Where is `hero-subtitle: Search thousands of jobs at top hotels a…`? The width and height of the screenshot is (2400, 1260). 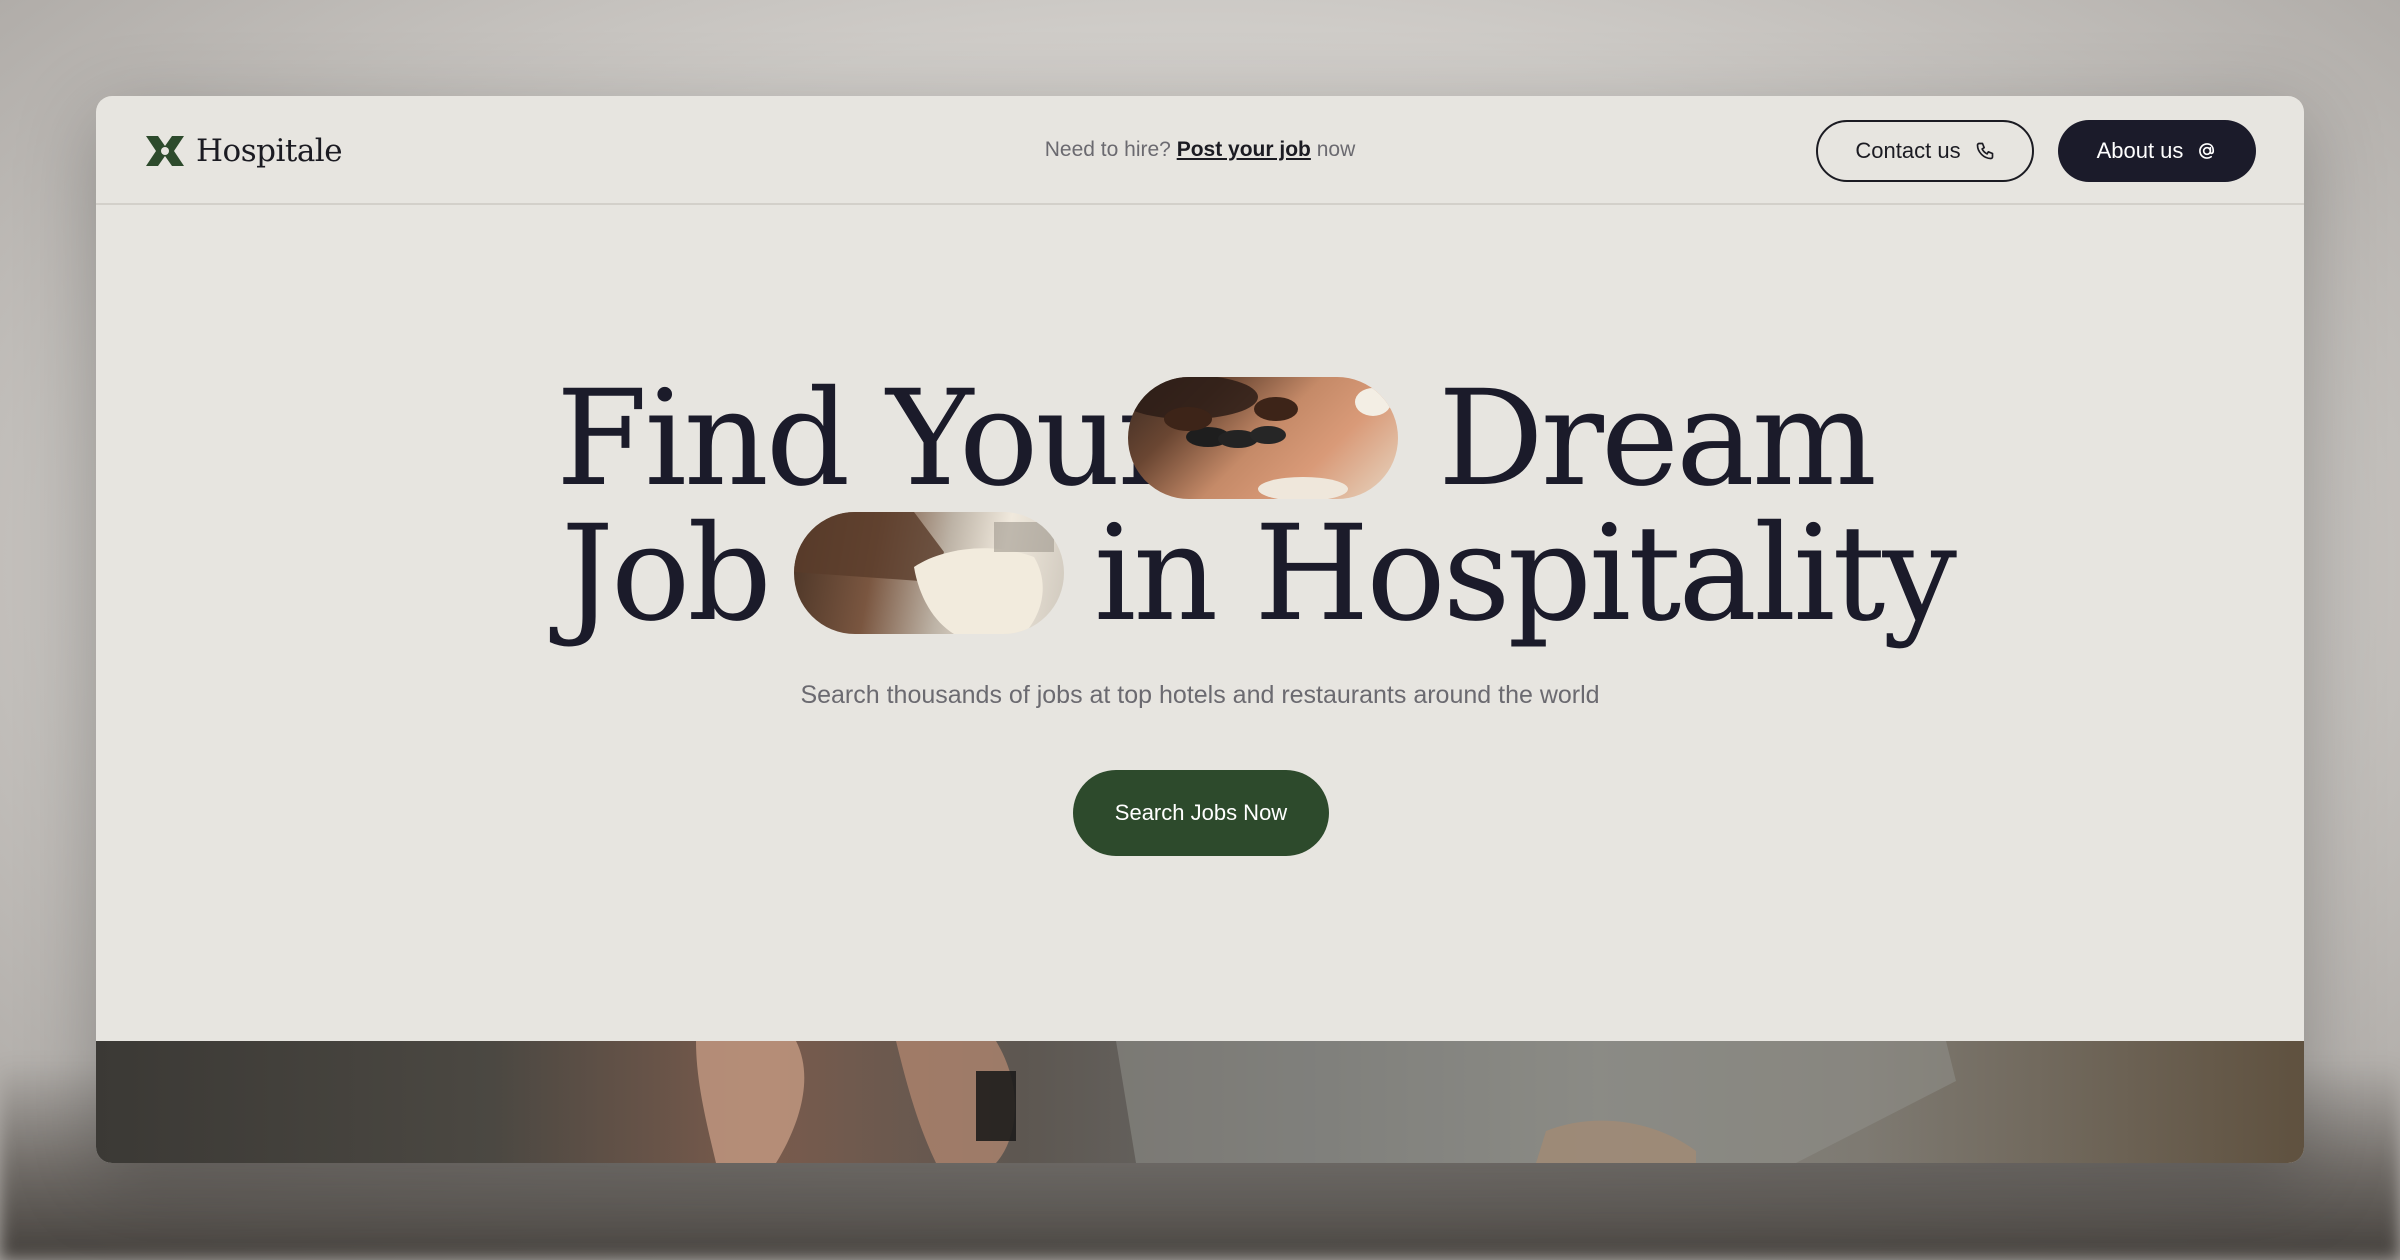 hero-subtitle: Search thousands of jobs at top hotels a… is located at coordinates (1200, 695).